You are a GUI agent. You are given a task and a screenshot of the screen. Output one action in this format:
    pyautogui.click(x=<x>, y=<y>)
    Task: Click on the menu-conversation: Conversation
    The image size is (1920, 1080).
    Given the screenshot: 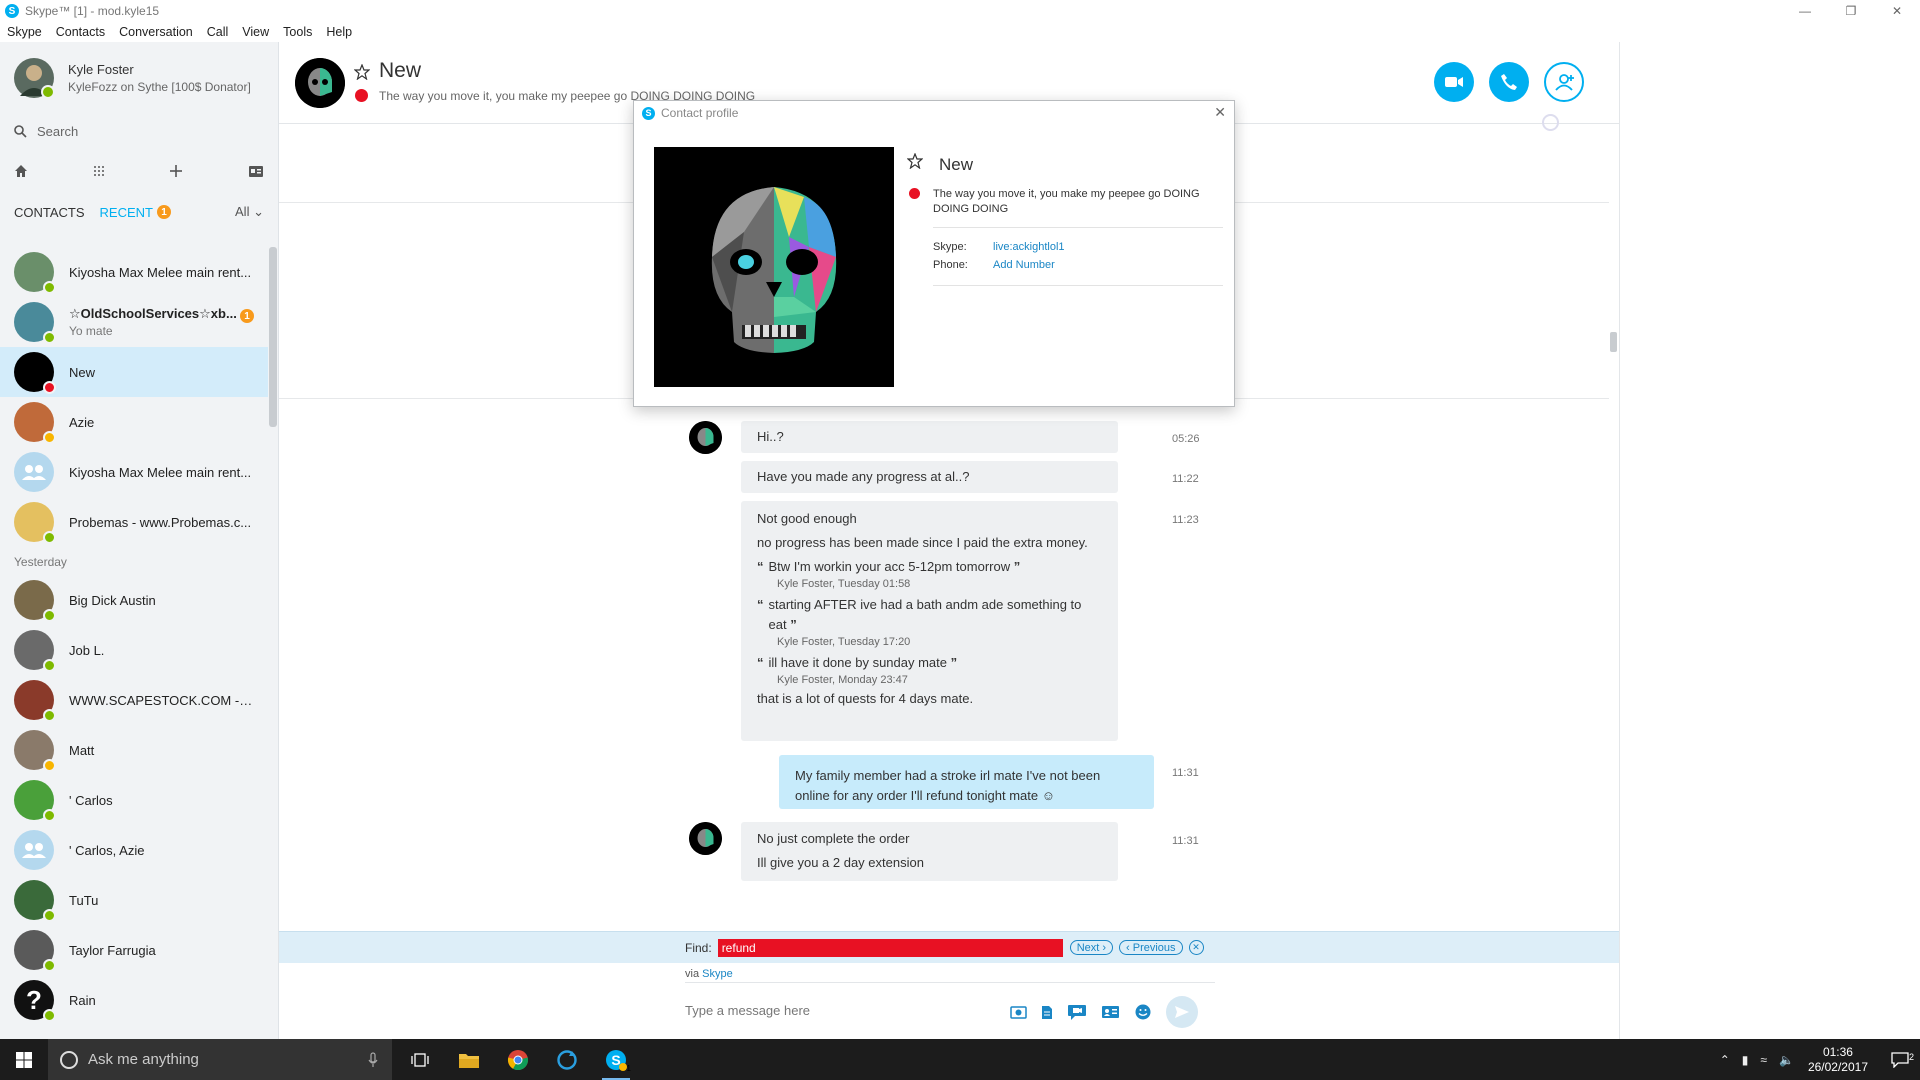 What is the action you would take?
    pyautogui.click(x=156, y=32)
    